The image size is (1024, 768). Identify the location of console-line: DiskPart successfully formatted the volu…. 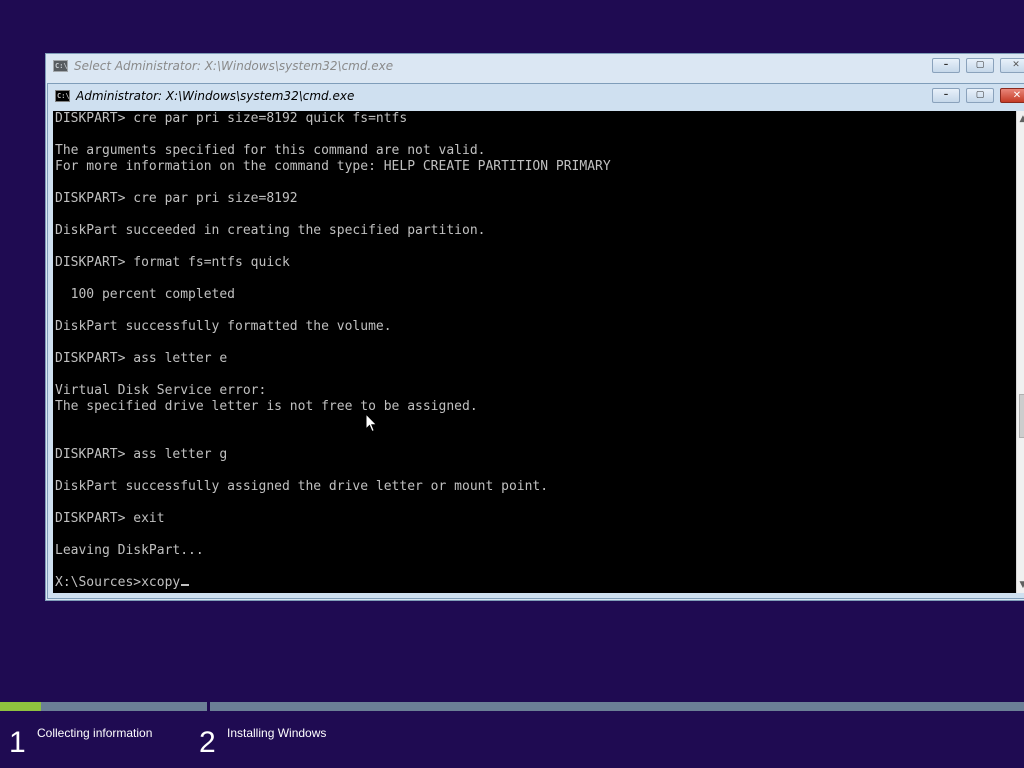
(223, 326).